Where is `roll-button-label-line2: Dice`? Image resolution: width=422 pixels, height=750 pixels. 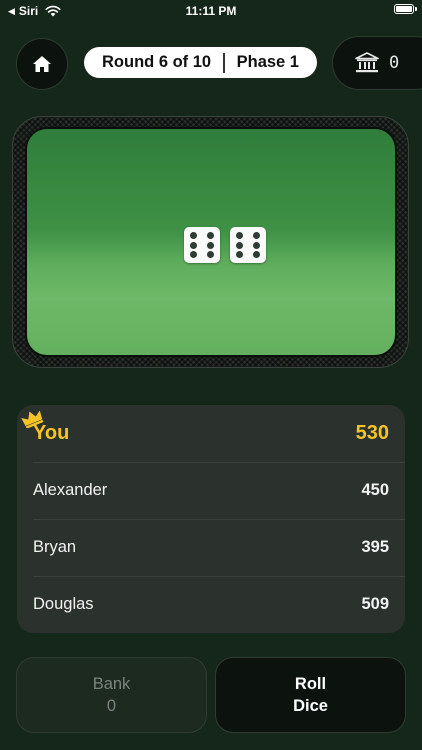 roll-button-label-line2: Dice is located at coordinates (310, 706).